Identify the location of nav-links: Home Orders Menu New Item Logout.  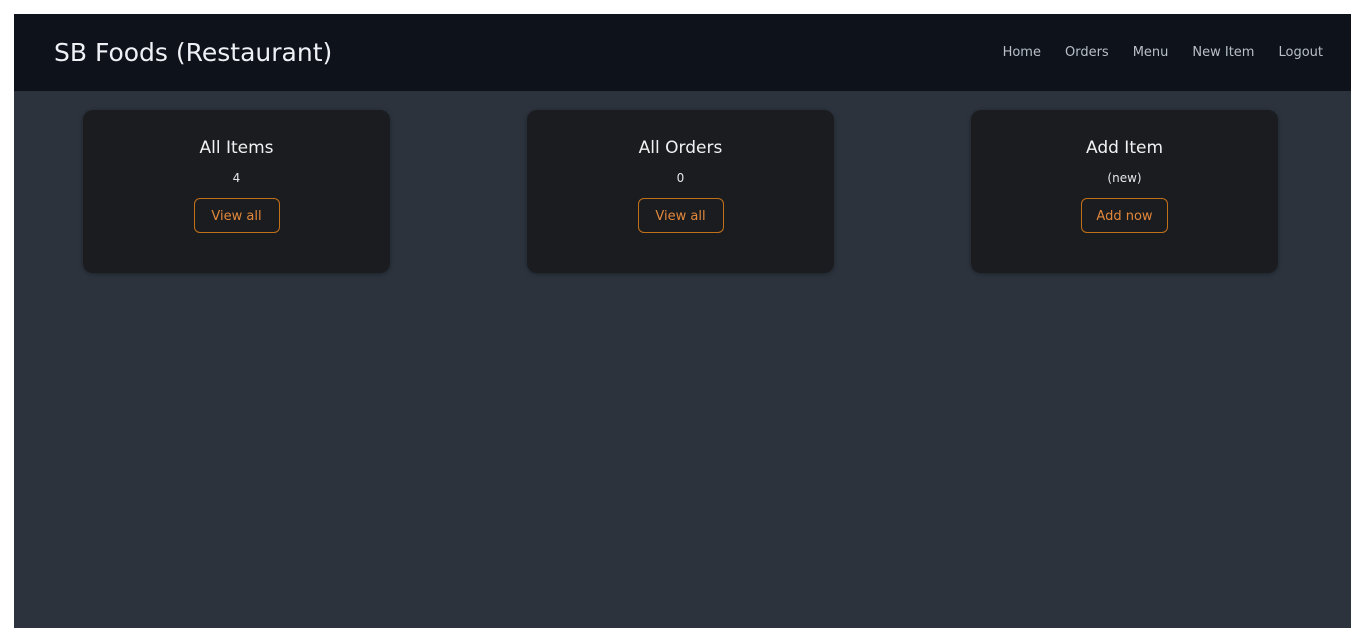
(1163, 52).